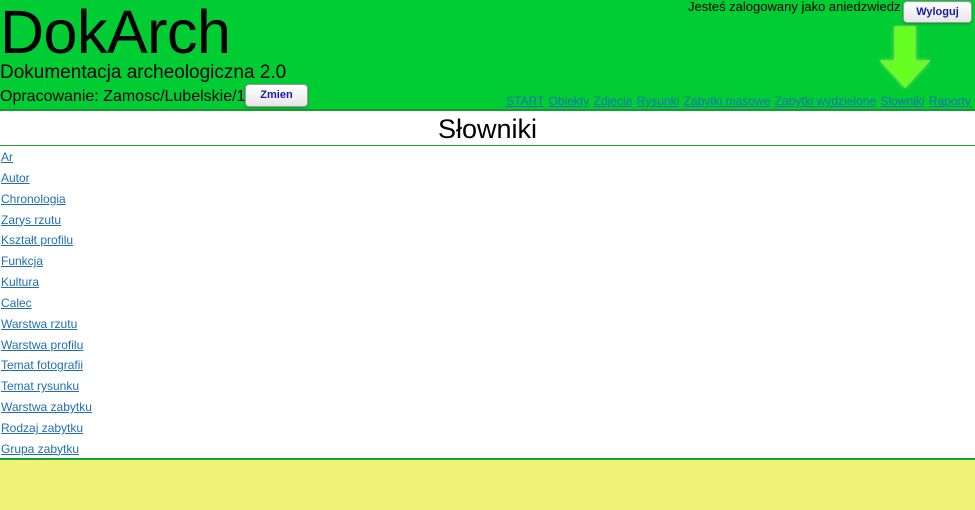 This screenshot has height=510, width=975. I want to click on nav-link-raporty: Raporty, so click(950, 101).